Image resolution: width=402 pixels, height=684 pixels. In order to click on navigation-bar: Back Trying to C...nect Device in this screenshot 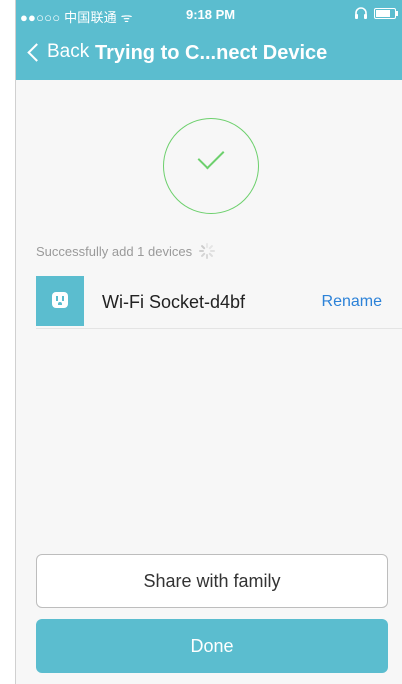, I will do `click(209, 54)`.